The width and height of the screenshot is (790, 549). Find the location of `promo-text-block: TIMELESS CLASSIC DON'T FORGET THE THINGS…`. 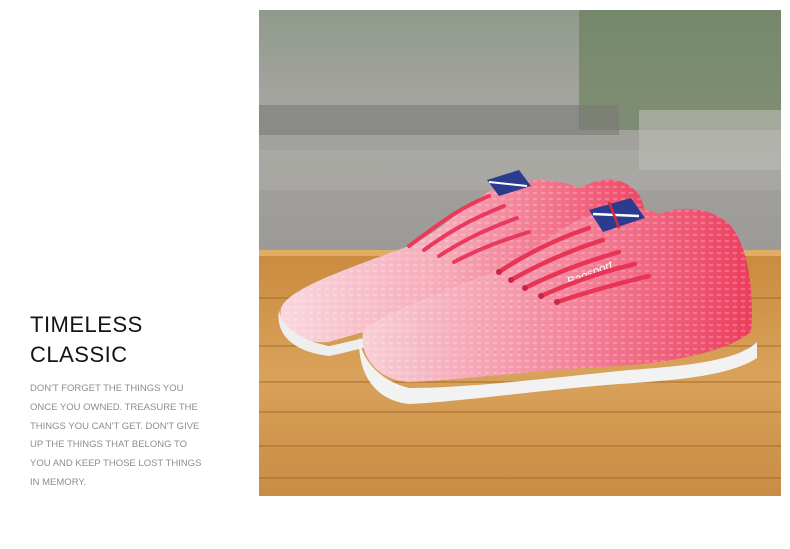

promo-text-block: TIMELESS CLASSIC DON'T FORGET THE THINGS… is located at coordinates (125, 401).